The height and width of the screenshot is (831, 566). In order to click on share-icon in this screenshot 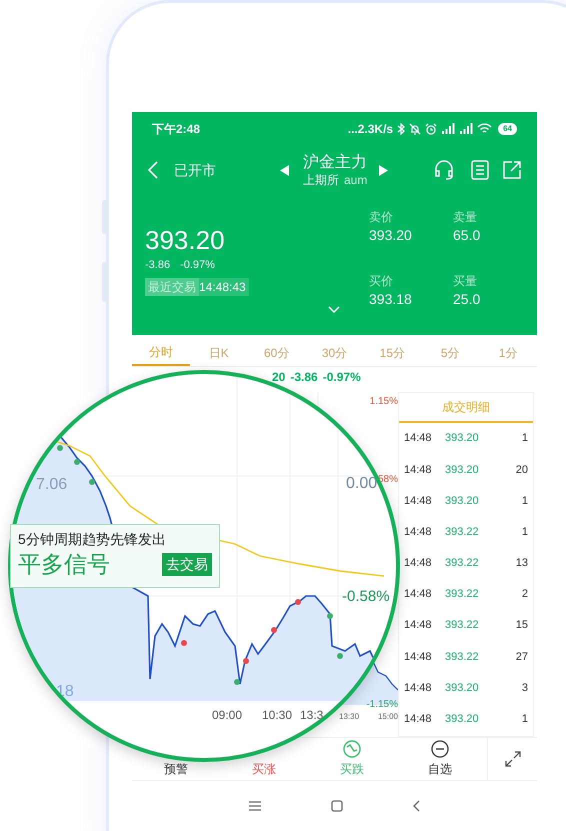, I will do `click(512, 170)`.